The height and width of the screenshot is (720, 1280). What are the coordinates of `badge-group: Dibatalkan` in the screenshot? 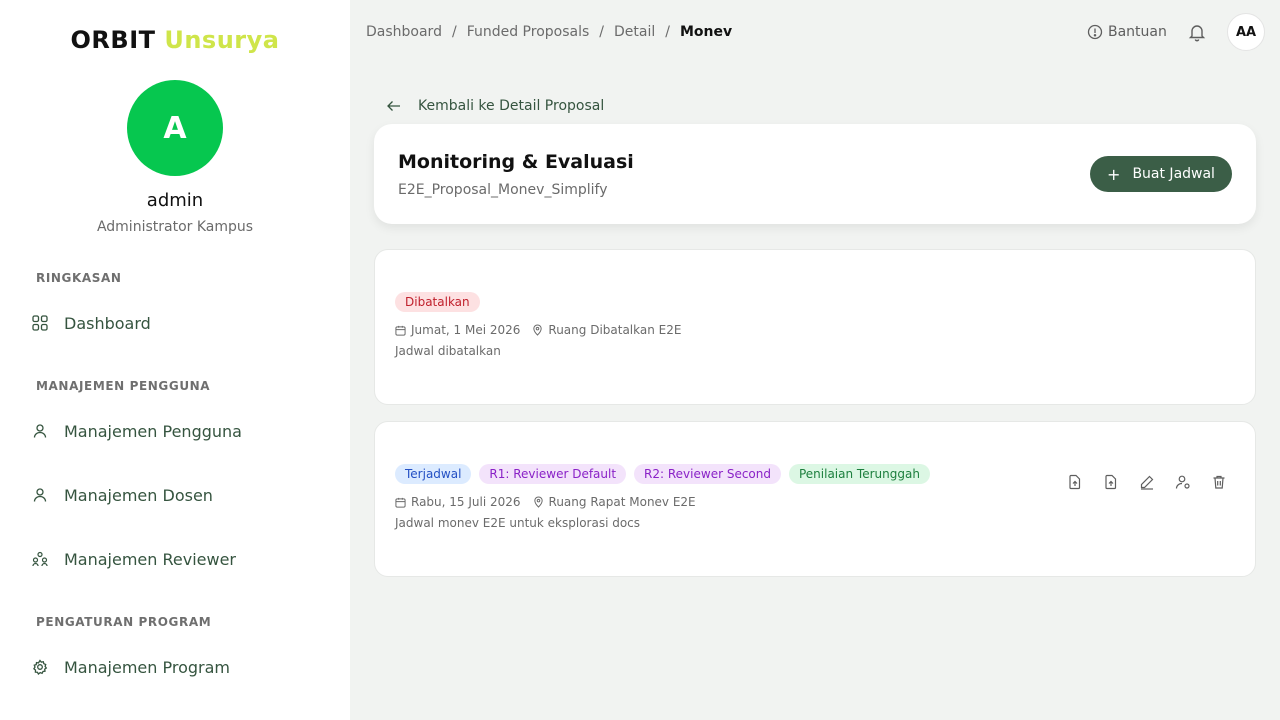 It's located at (437, 302).